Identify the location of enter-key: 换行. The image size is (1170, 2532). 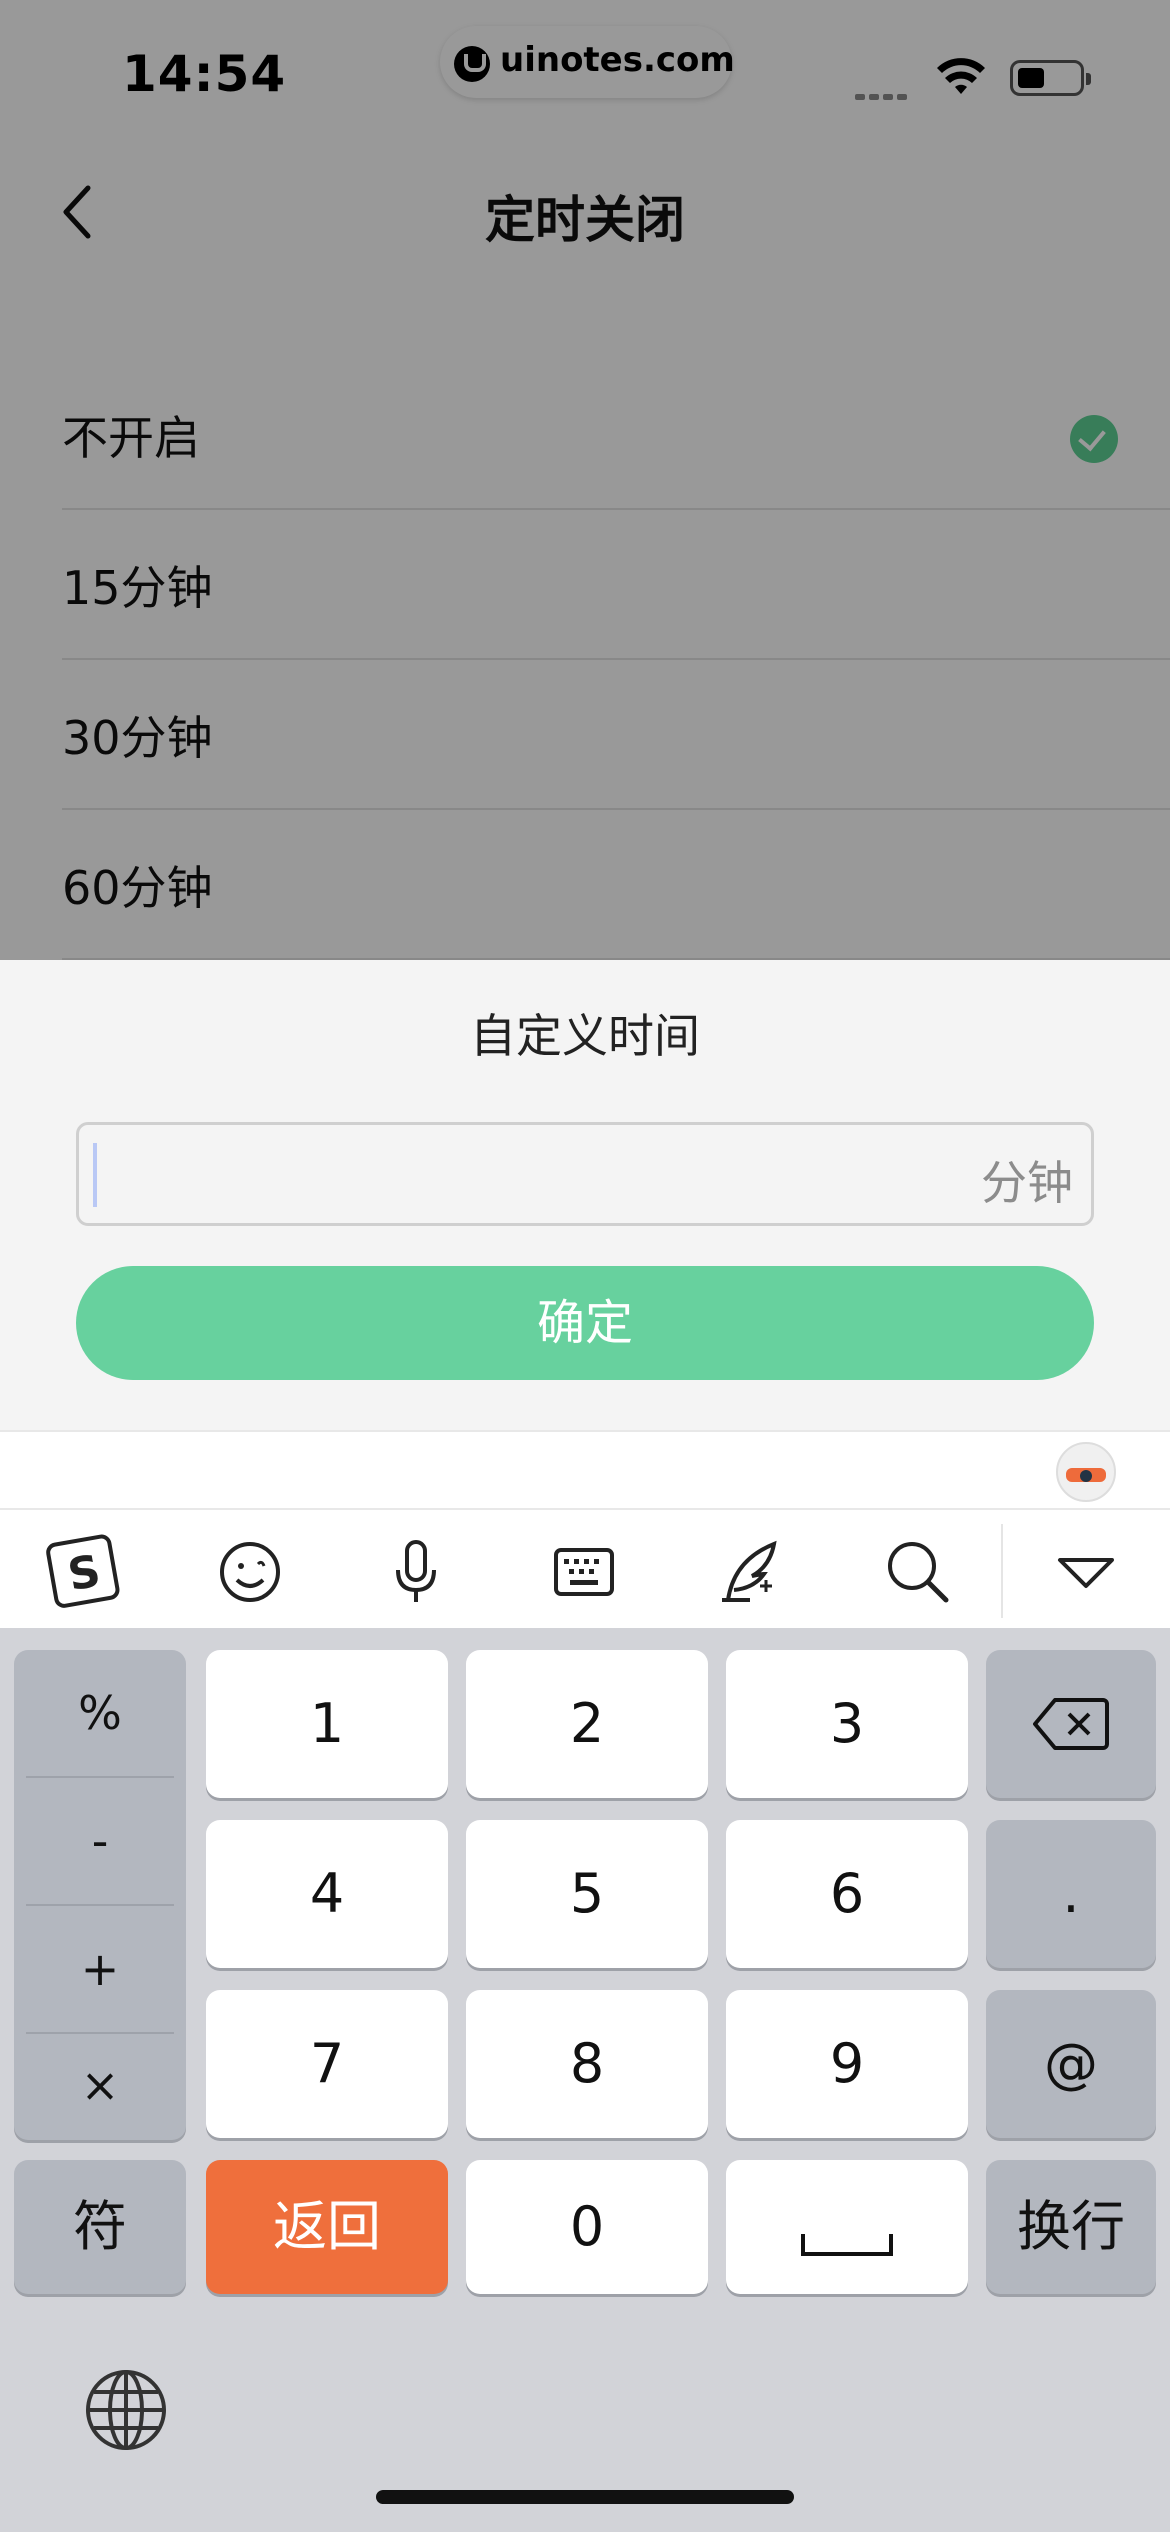
(1071, 2227).